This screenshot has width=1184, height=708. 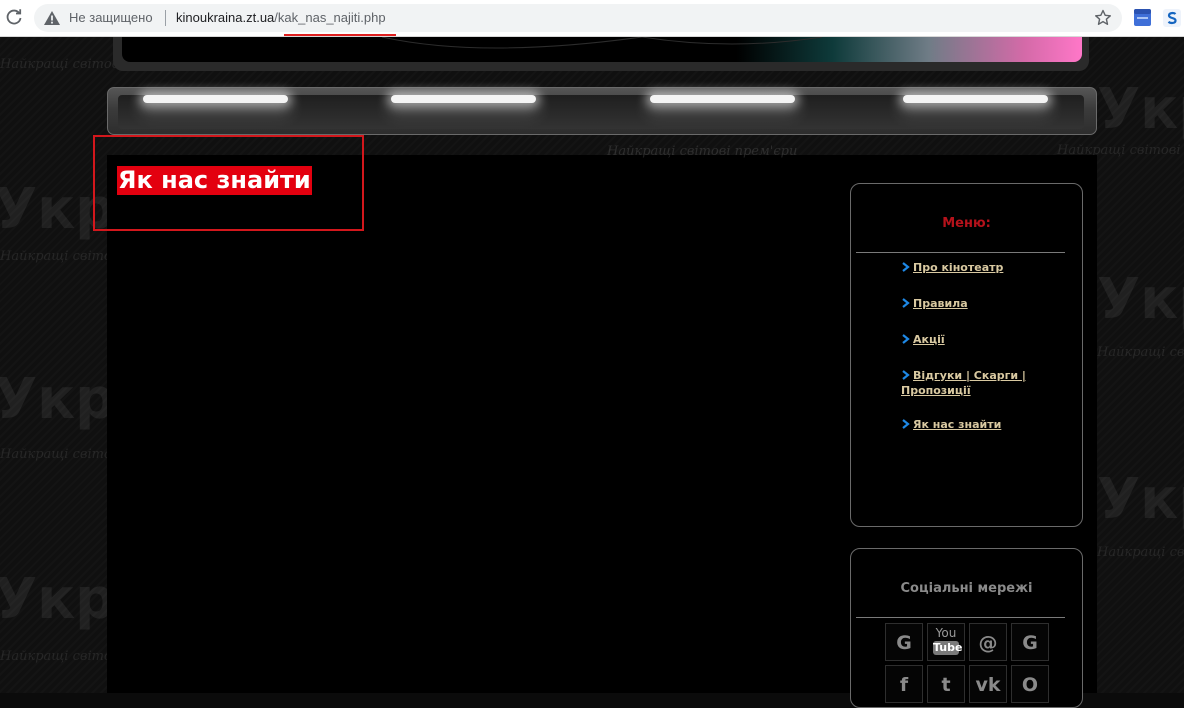 What do you see at coordinates (966, 588) in the screenshot?
I see `social-title: Соціальні мережі` at bounding box center [966, 588].